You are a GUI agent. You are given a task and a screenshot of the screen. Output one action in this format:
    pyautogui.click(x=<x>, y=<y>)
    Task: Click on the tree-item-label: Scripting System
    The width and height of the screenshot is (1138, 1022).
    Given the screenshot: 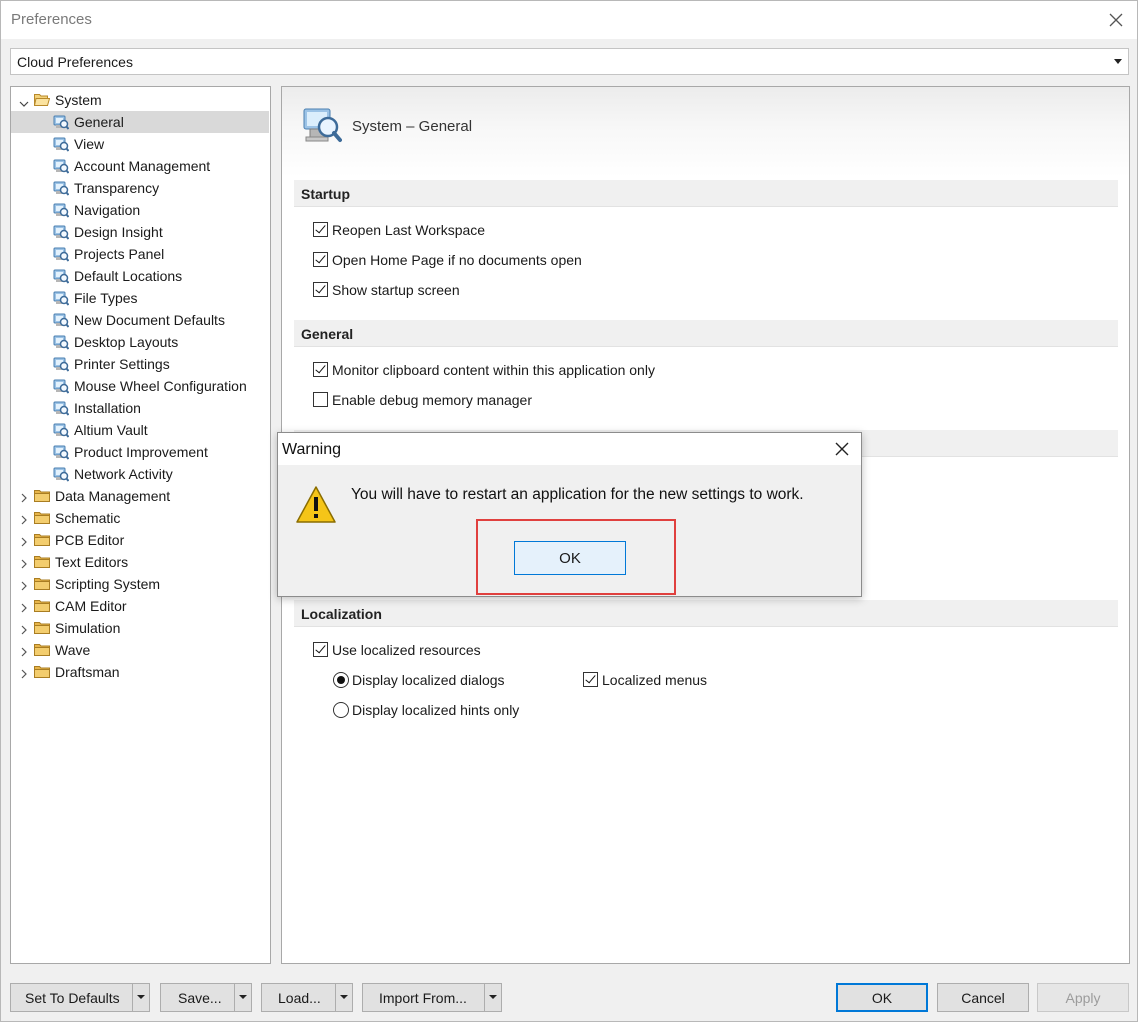 What is the action you would take?
    pyautogui.click(x=108, y=584)
    